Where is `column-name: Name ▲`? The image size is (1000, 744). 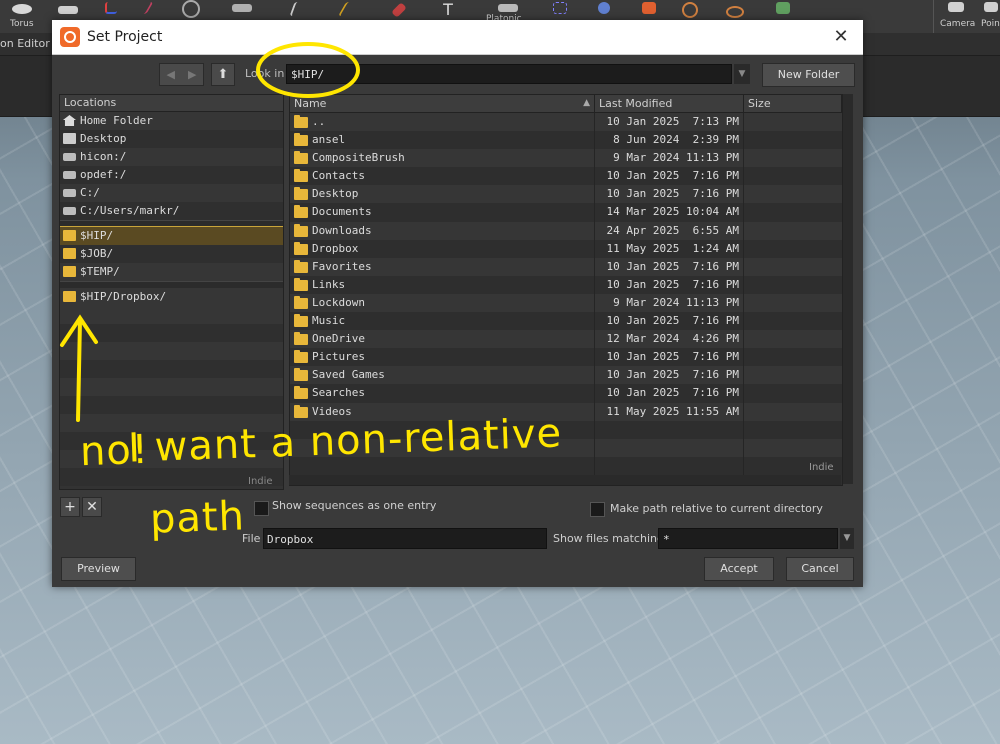 column-name: Name ▲ is located at coordinates (442, 103).